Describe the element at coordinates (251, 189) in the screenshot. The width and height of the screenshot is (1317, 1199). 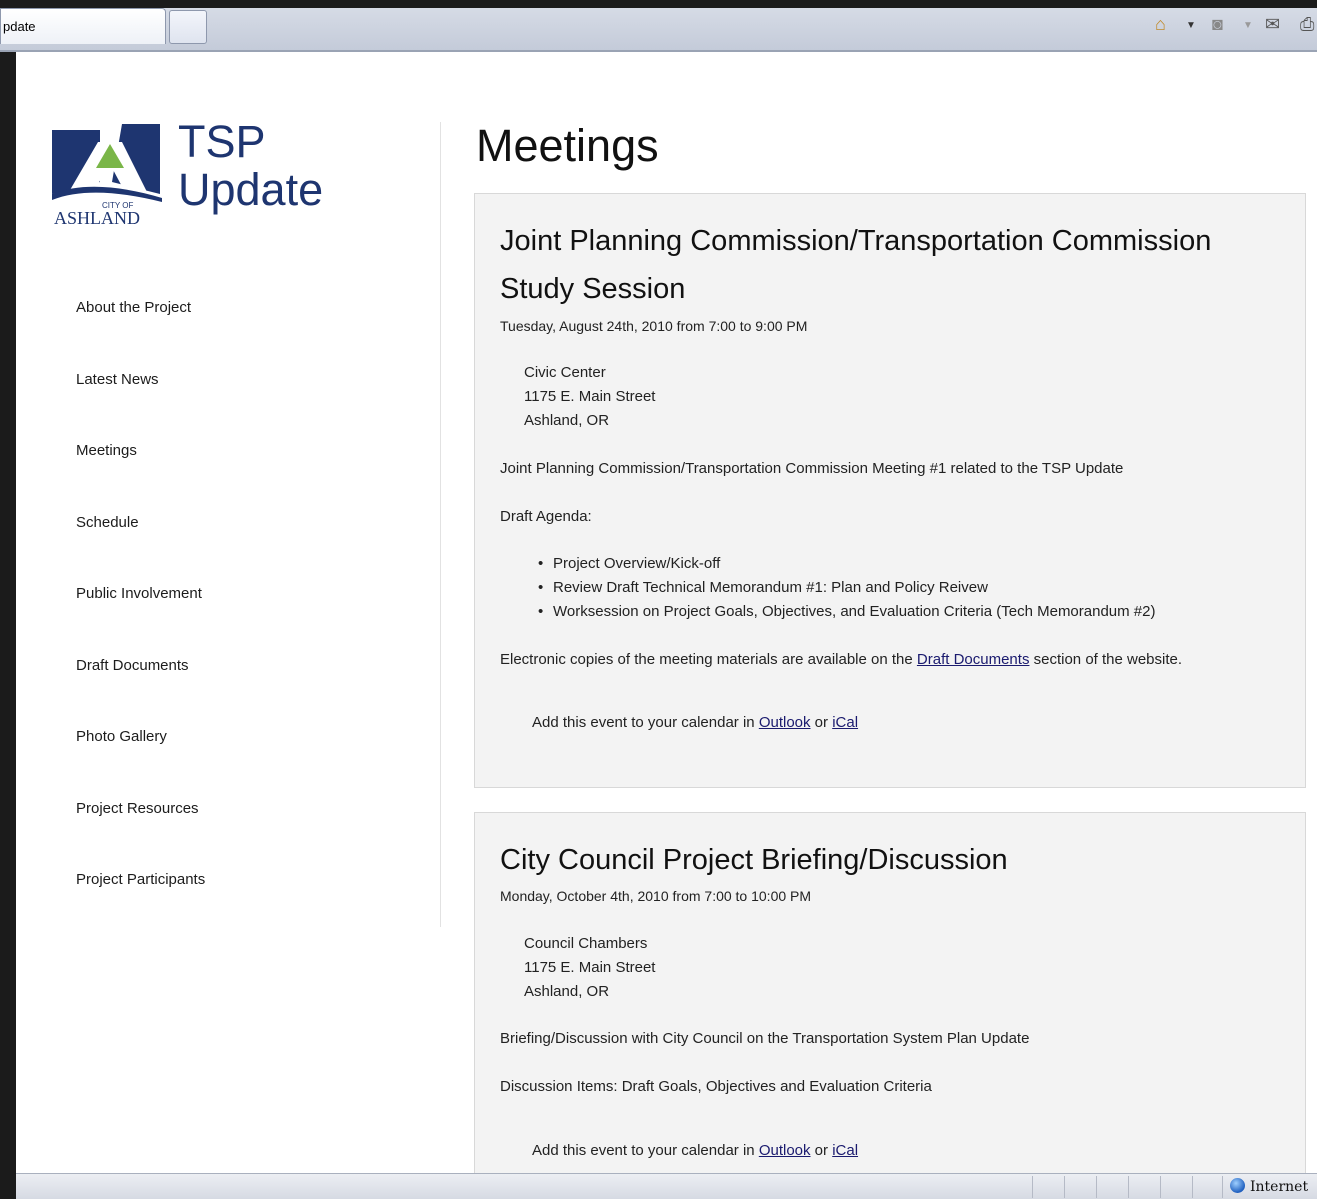
I see `site-title-line2: Update` at that location.